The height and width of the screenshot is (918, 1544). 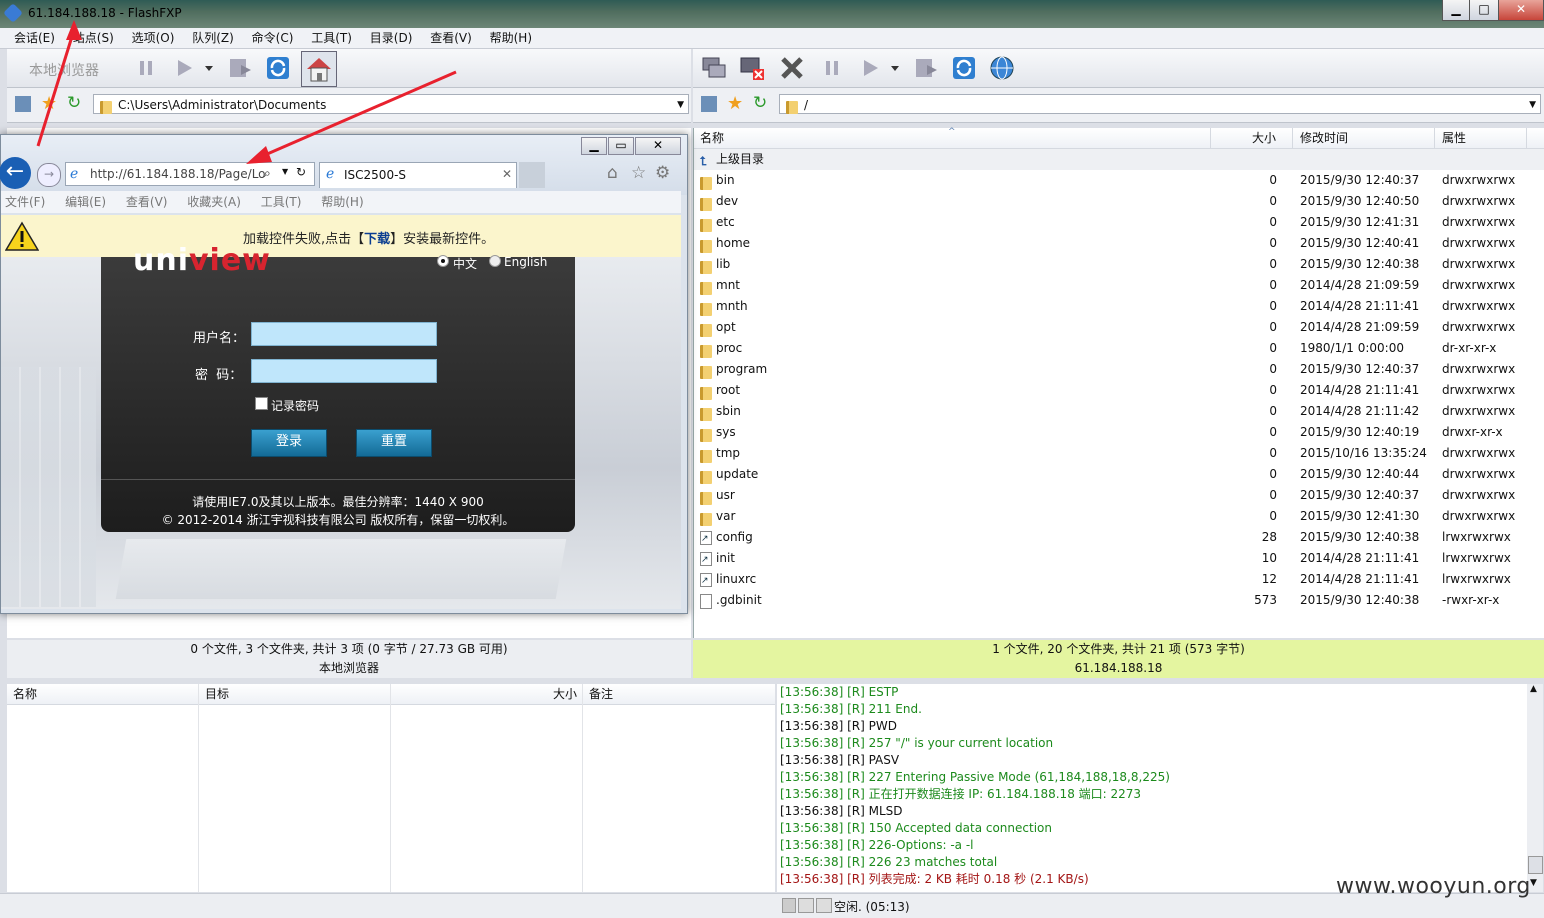 What do you see at coordinates (56, 88) in the screenshot?
I see `arrow-to-title` at bounding box center [56, 88].